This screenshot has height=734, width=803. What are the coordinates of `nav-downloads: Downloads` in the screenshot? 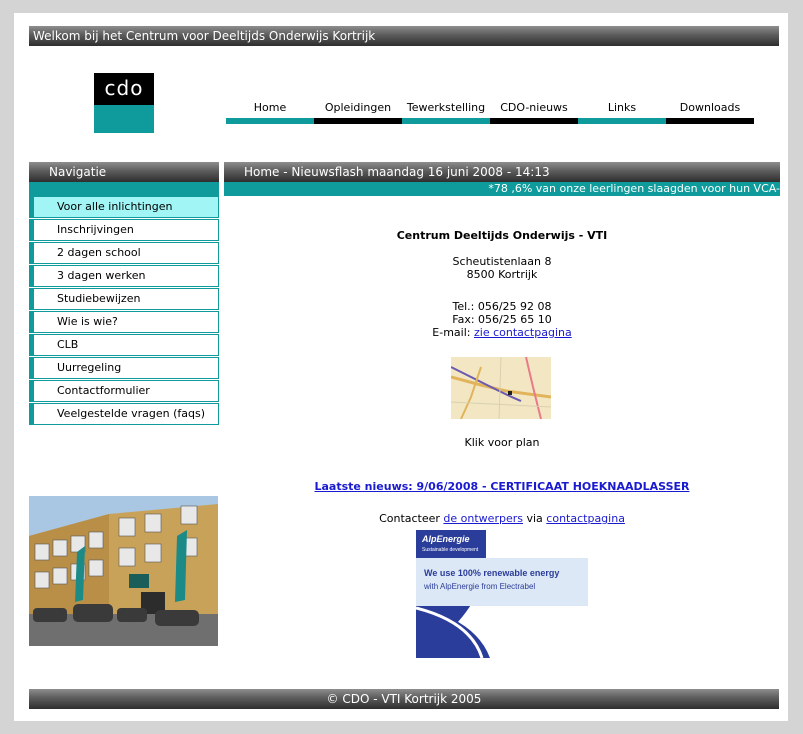 It's located at (710, 110).